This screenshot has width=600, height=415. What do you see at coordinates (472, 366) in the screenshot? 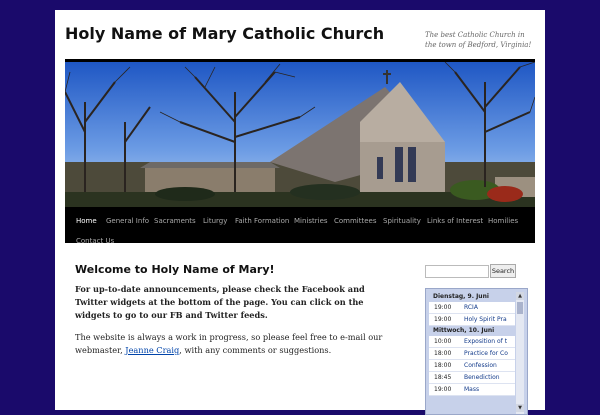
I see `calendar-event: 18:00 Confession` at bounding box center [472, 366].